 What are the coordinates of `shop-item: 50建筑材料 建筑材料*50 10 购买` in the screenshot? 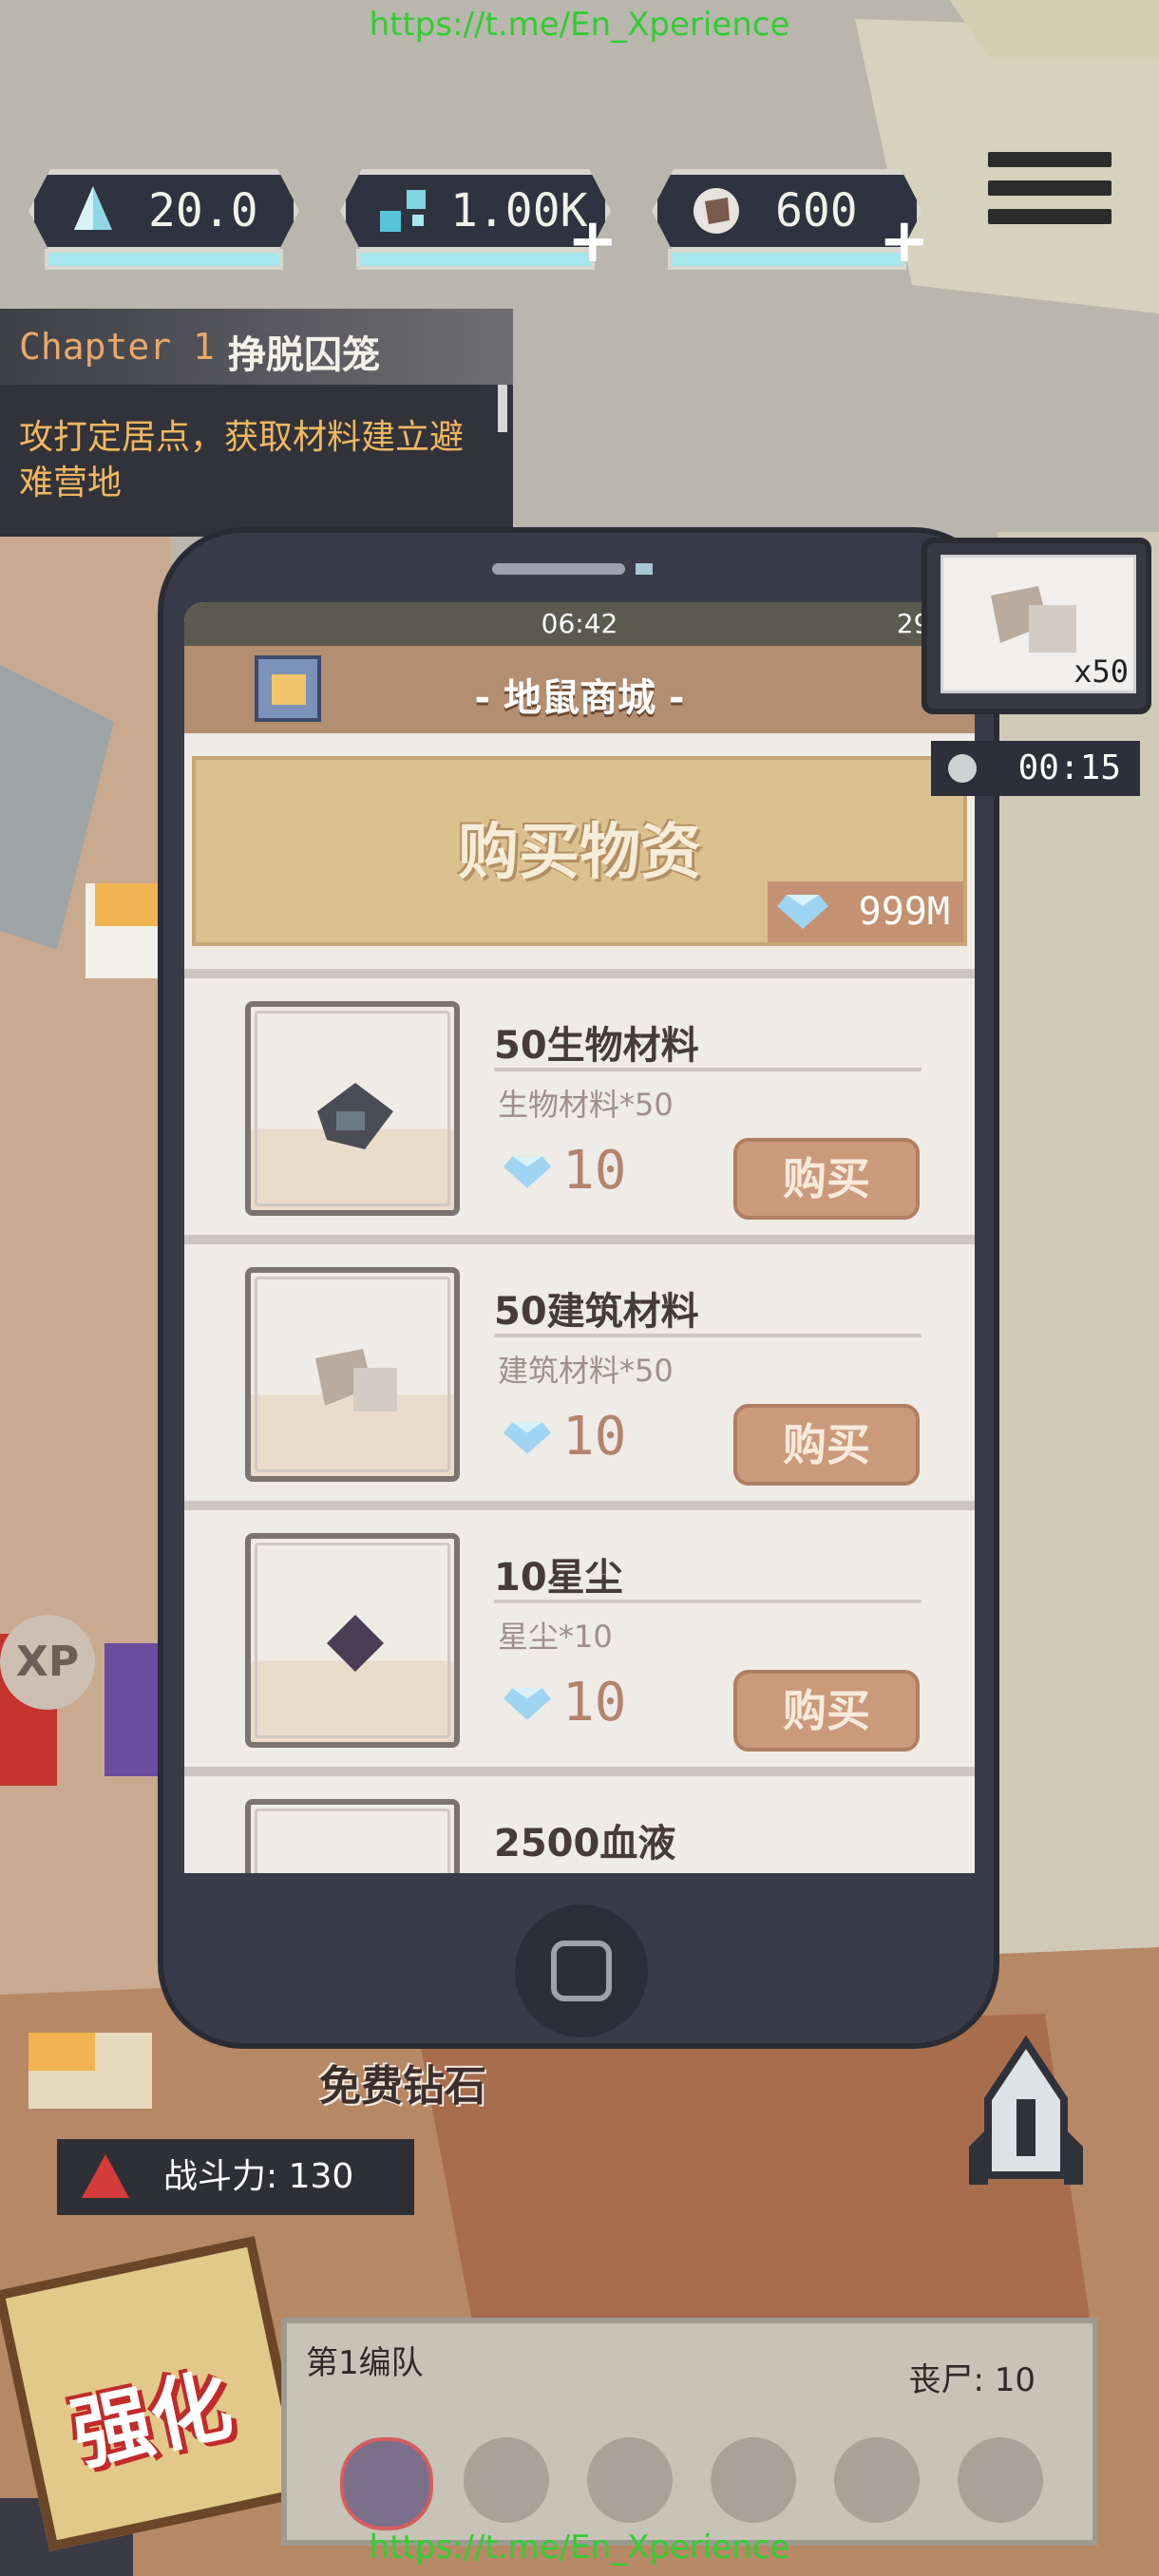 It's located at (579, 1368).